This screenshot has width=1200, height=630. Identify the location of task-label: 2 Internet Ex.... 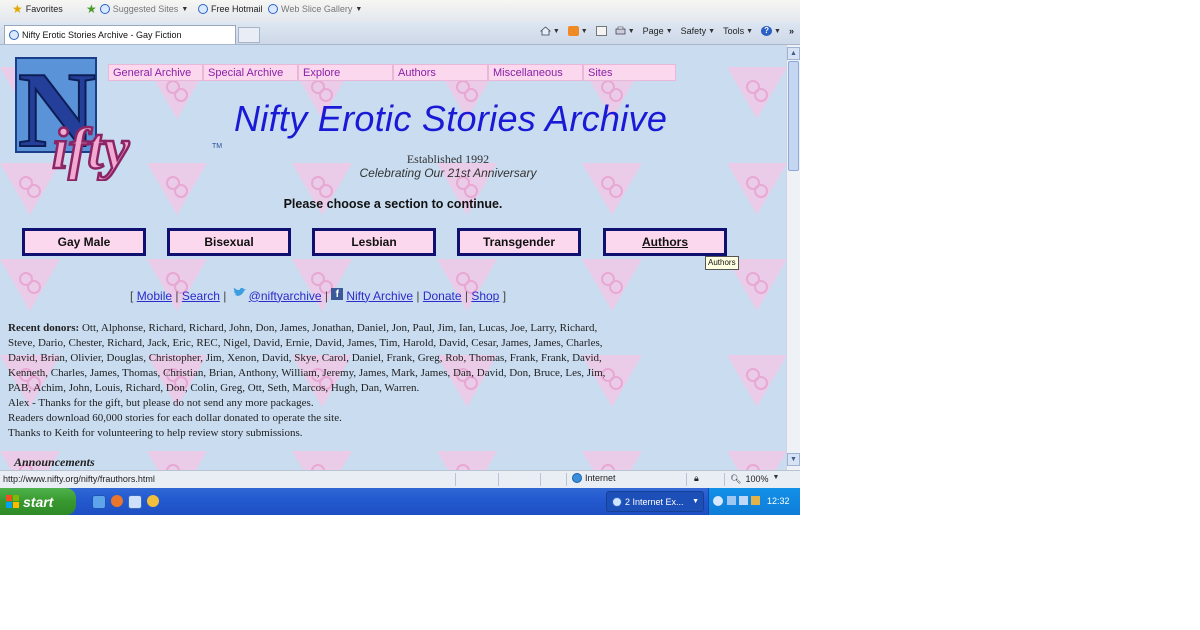
(654, 501).